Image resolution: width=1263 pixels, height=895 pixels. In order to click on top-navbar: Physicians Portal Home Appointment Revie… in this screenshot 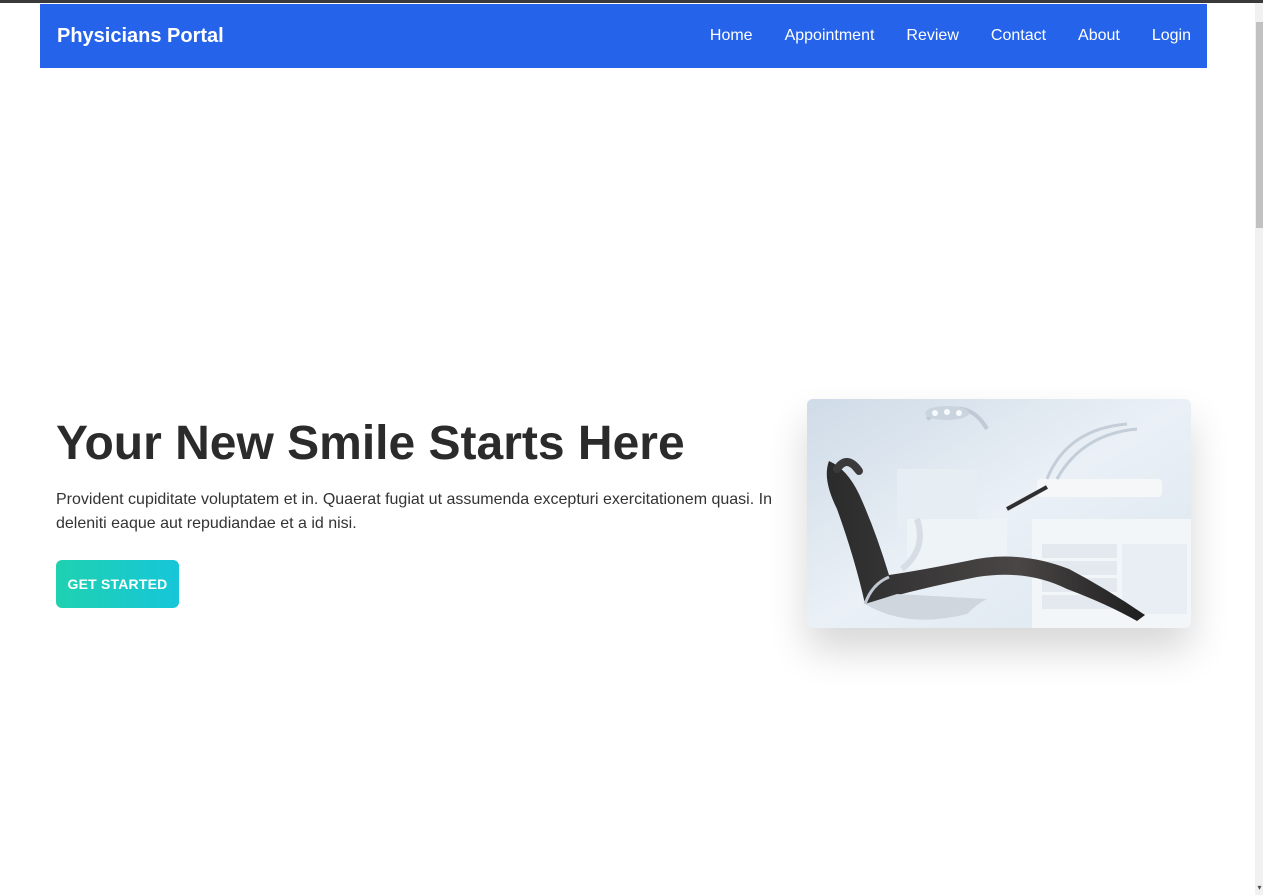, I will do `click(623, 36)`.